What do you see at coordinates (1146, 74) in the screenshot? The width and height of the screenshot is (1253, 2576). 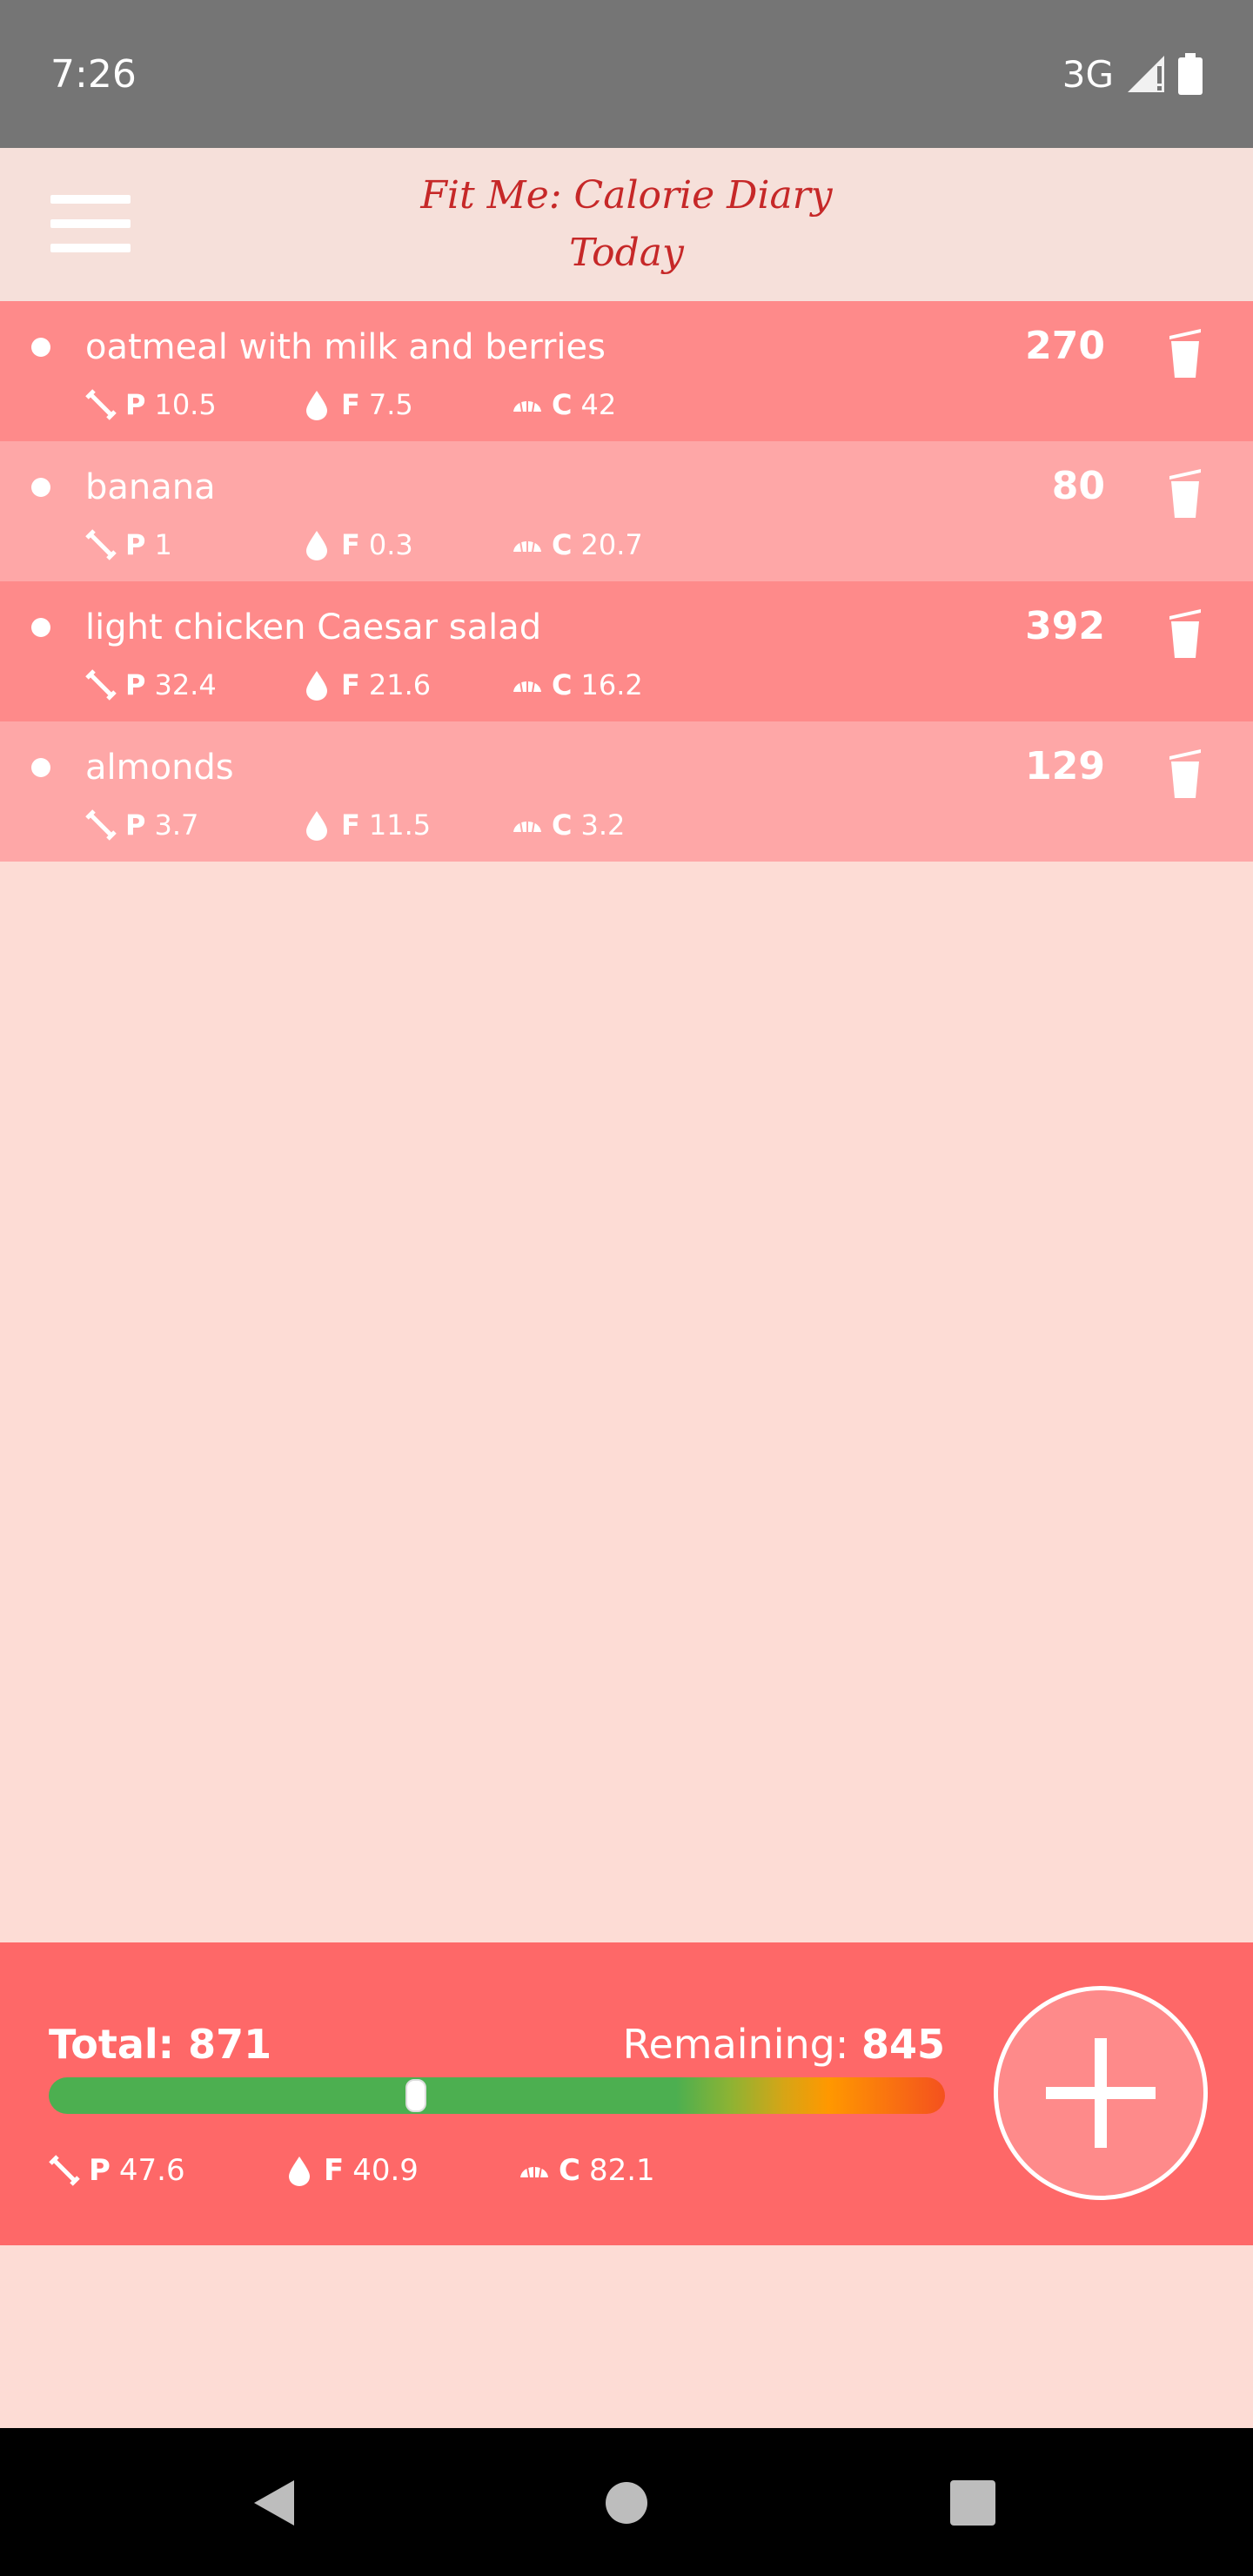 I see `signal-icon` at bounding box center [1146, 74].